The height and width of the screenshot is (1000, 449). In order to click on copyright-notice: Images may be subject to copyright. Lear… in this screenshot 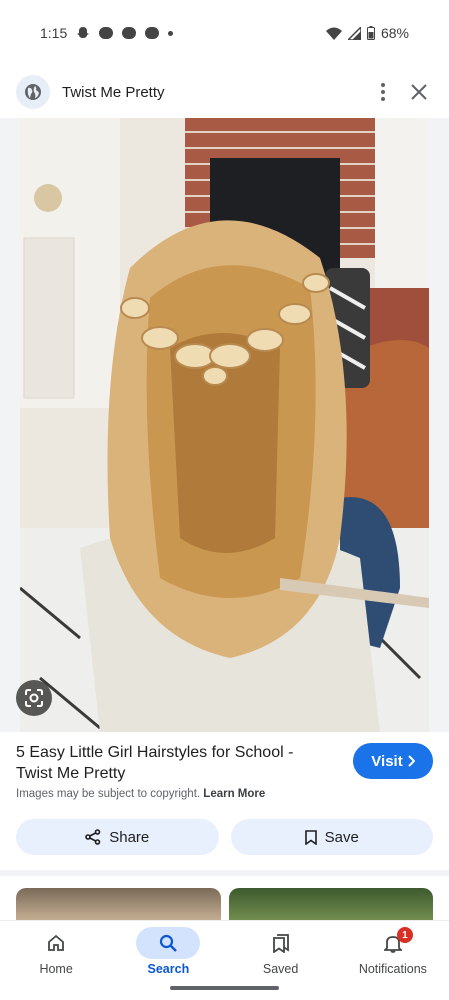, I will do `click(140, 794)`.